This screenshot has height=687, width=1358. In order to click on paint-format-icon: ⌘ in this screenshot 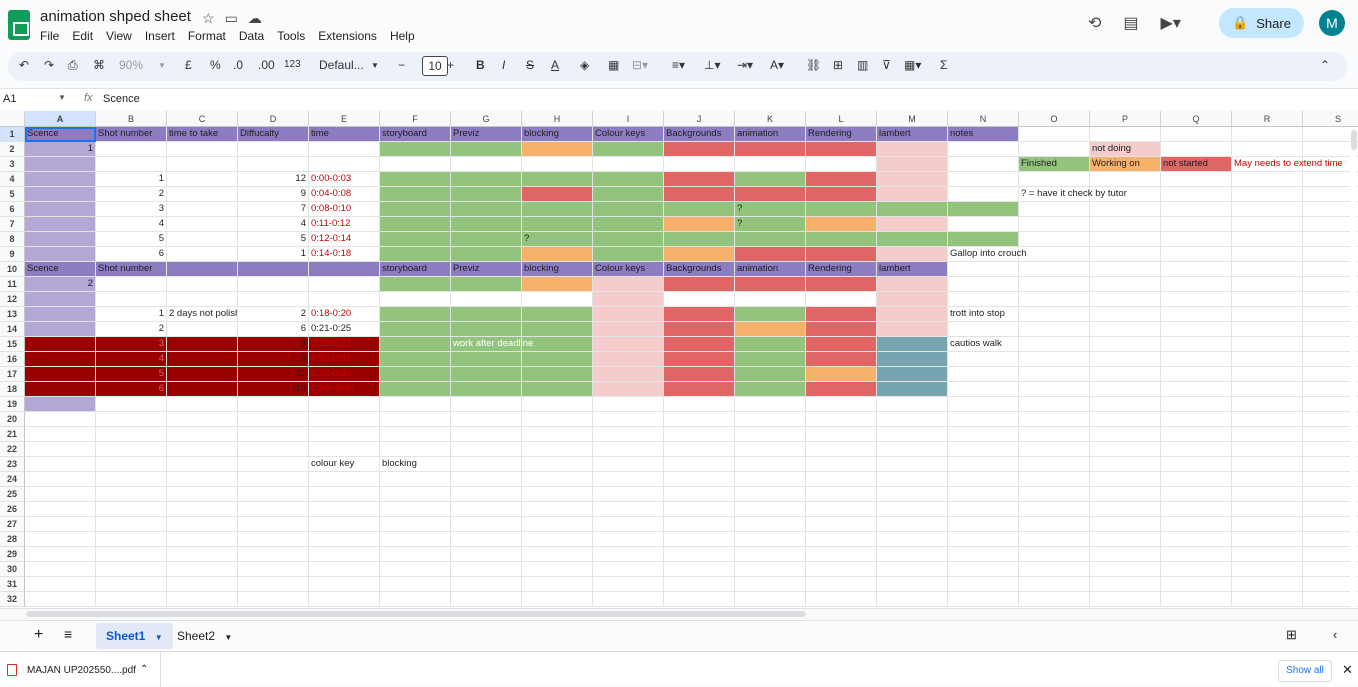, I will do `click(99, 65)`.